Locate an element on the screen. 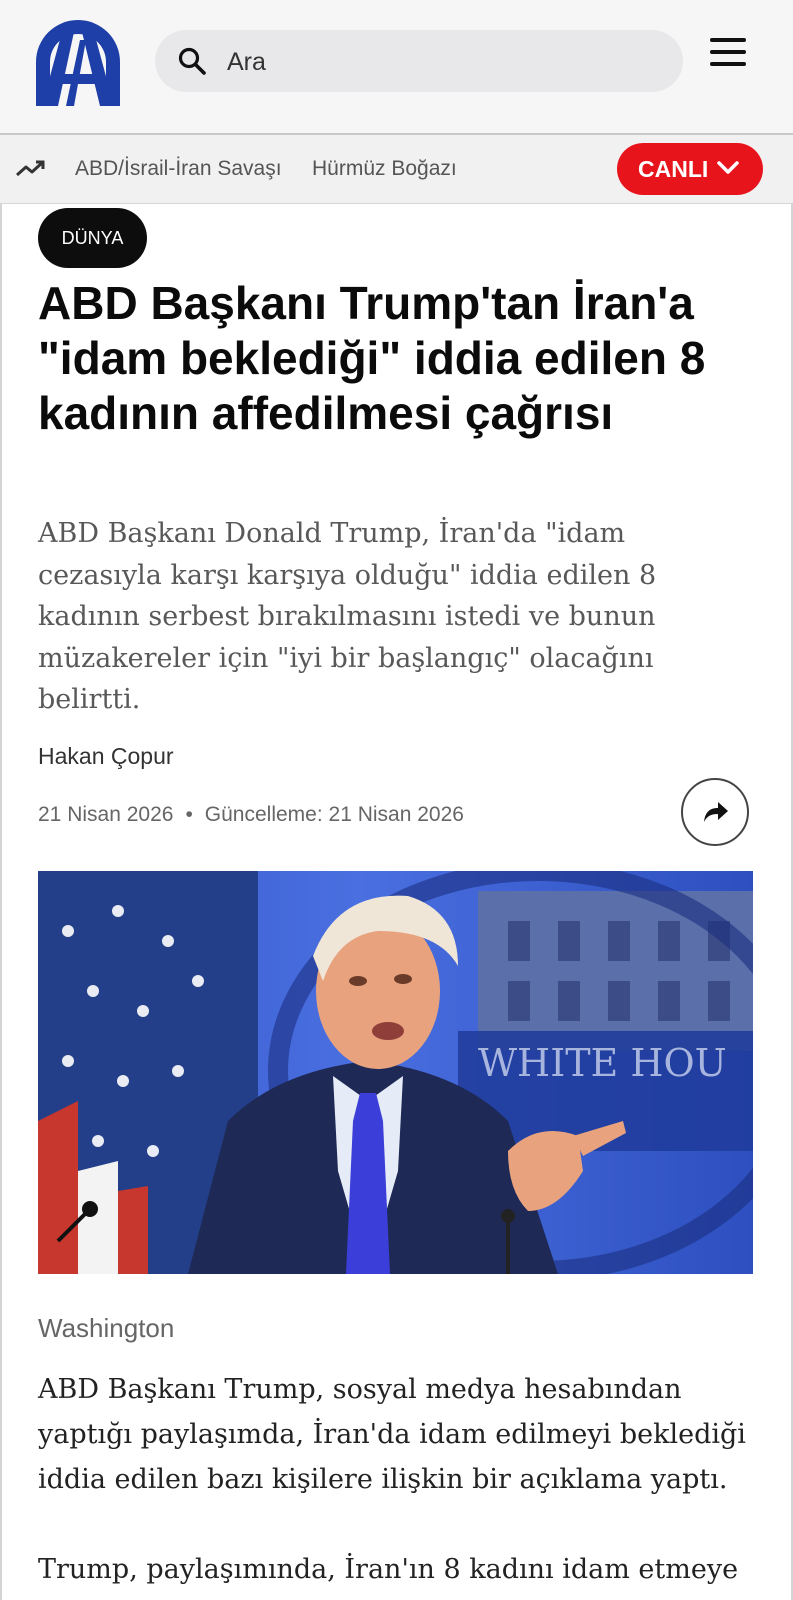 Image resolution: width=793 pixels, height=1600 pixels. article-dateline: Washington is located at coordinates (106, 1328).